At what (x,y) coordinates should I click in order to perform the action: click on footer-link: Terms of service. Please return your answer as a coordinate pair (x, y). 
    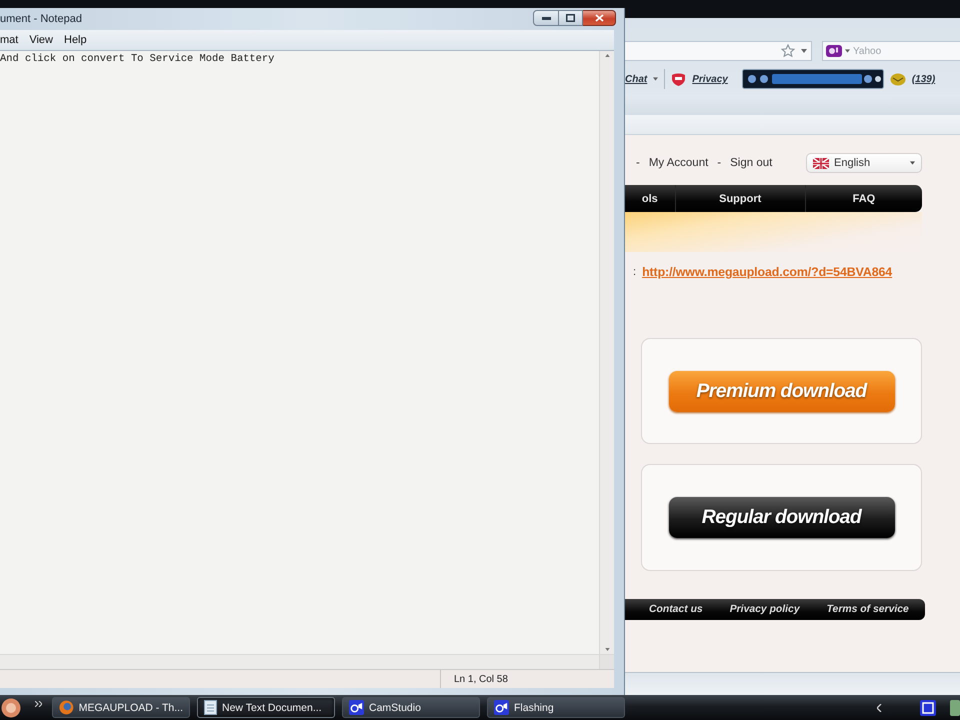
    Looking at the image, I should click on (867, 609).